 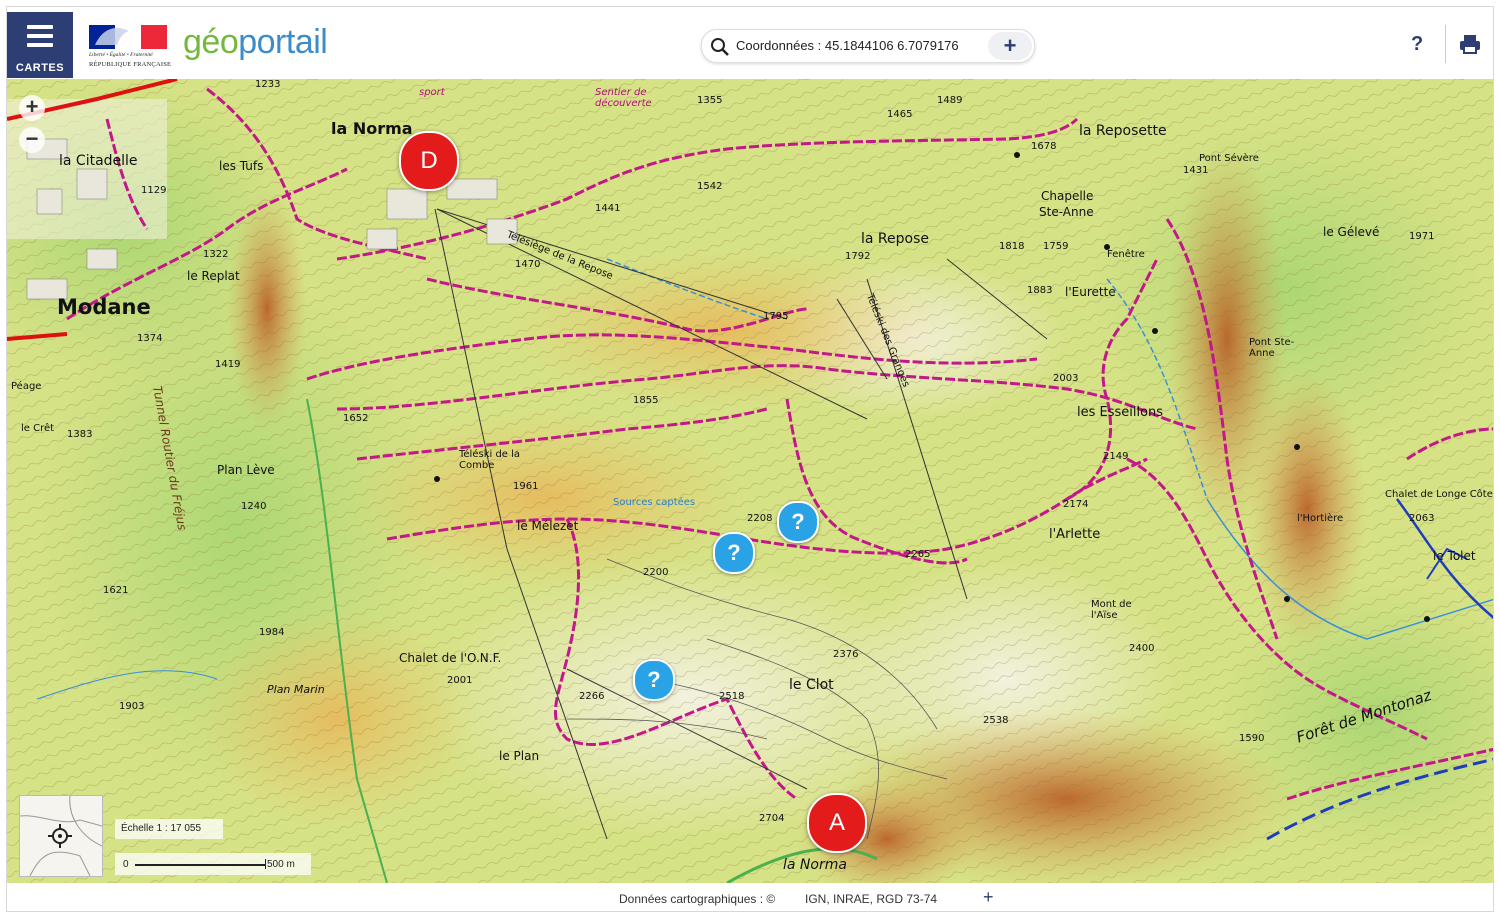 What do you see at coordinates (154, 190) in the screenshot?
I see `elevation-label: 1129` at bounding box center [154, 190].